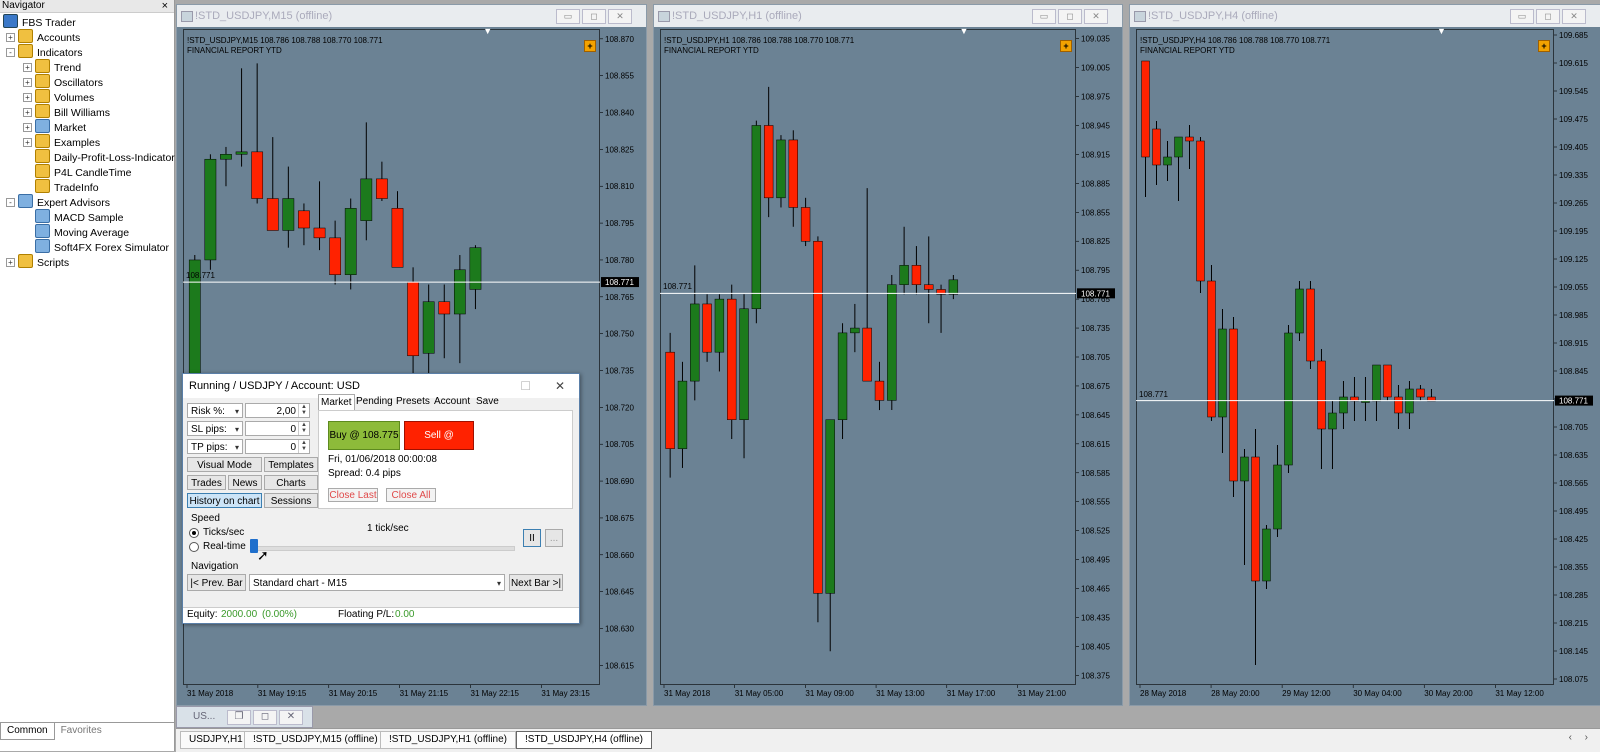  Describe the element at coordinates (291, 464) in the screenshot. I see `templates-button: Templates` at that location.